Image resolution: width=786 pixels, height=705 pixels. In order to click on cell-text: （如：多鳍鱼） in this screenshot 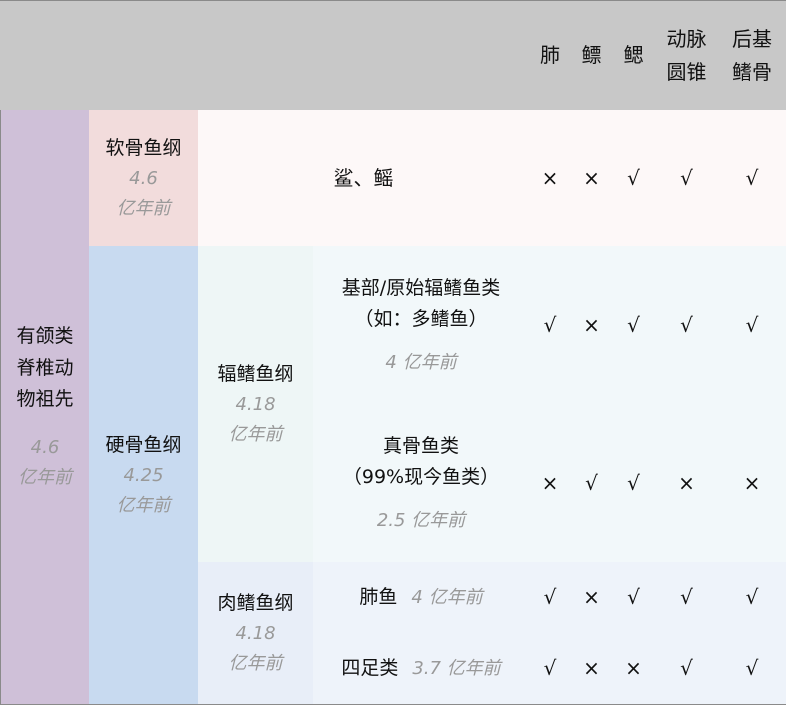, I will do `click(421, 319)`.